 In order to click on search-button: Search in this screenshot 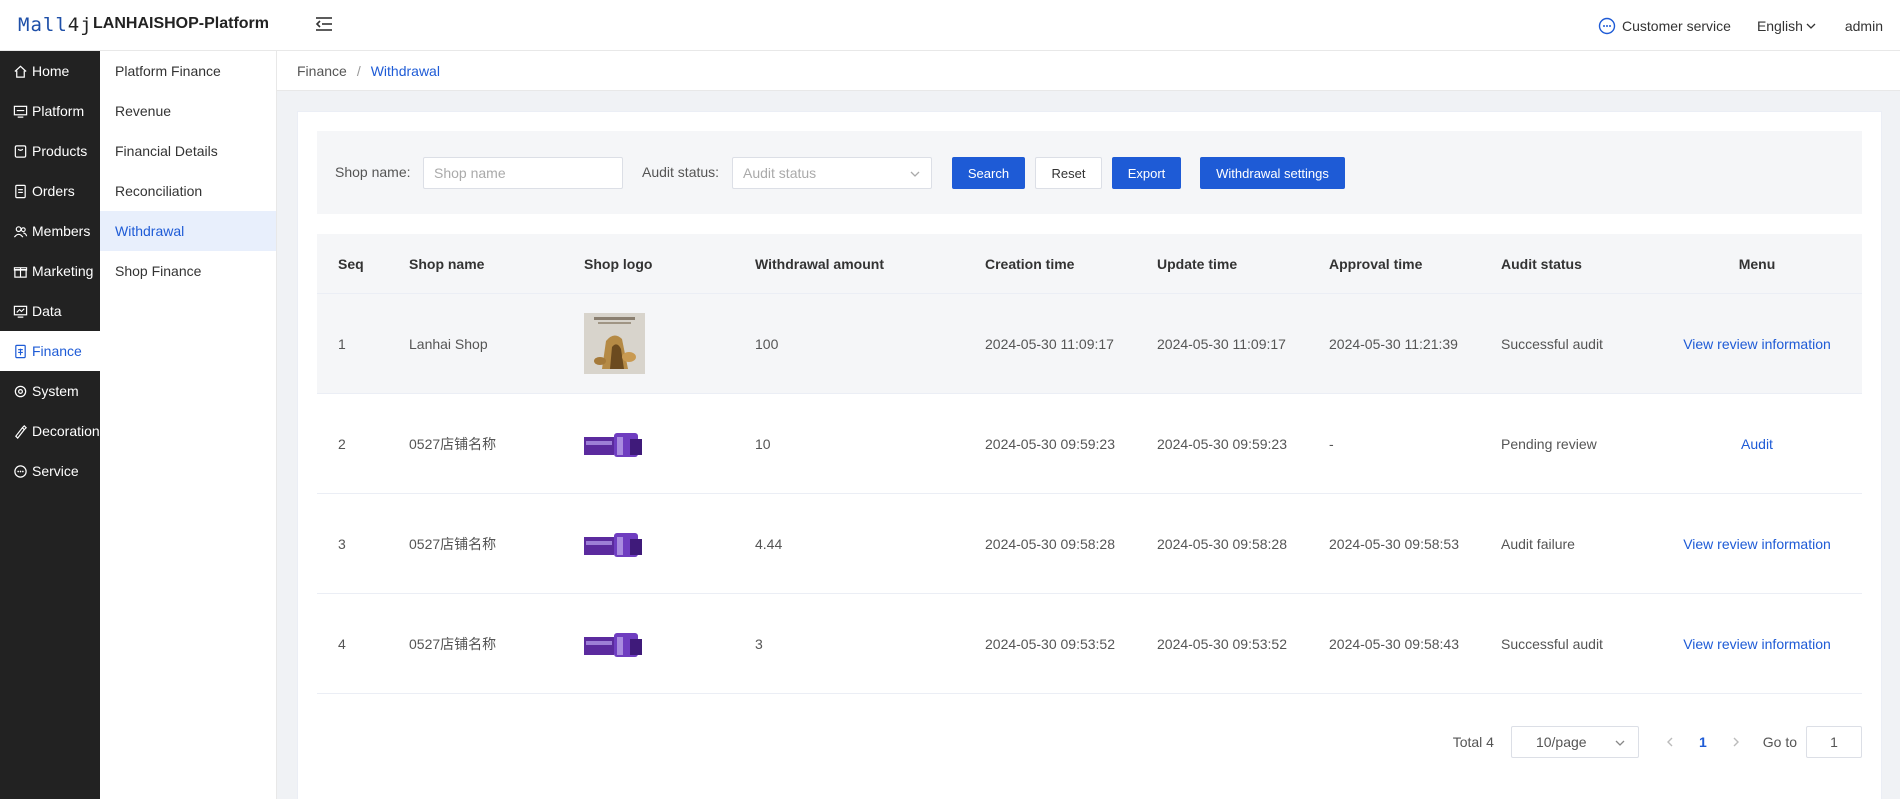, I will do `click(988, 173)`.